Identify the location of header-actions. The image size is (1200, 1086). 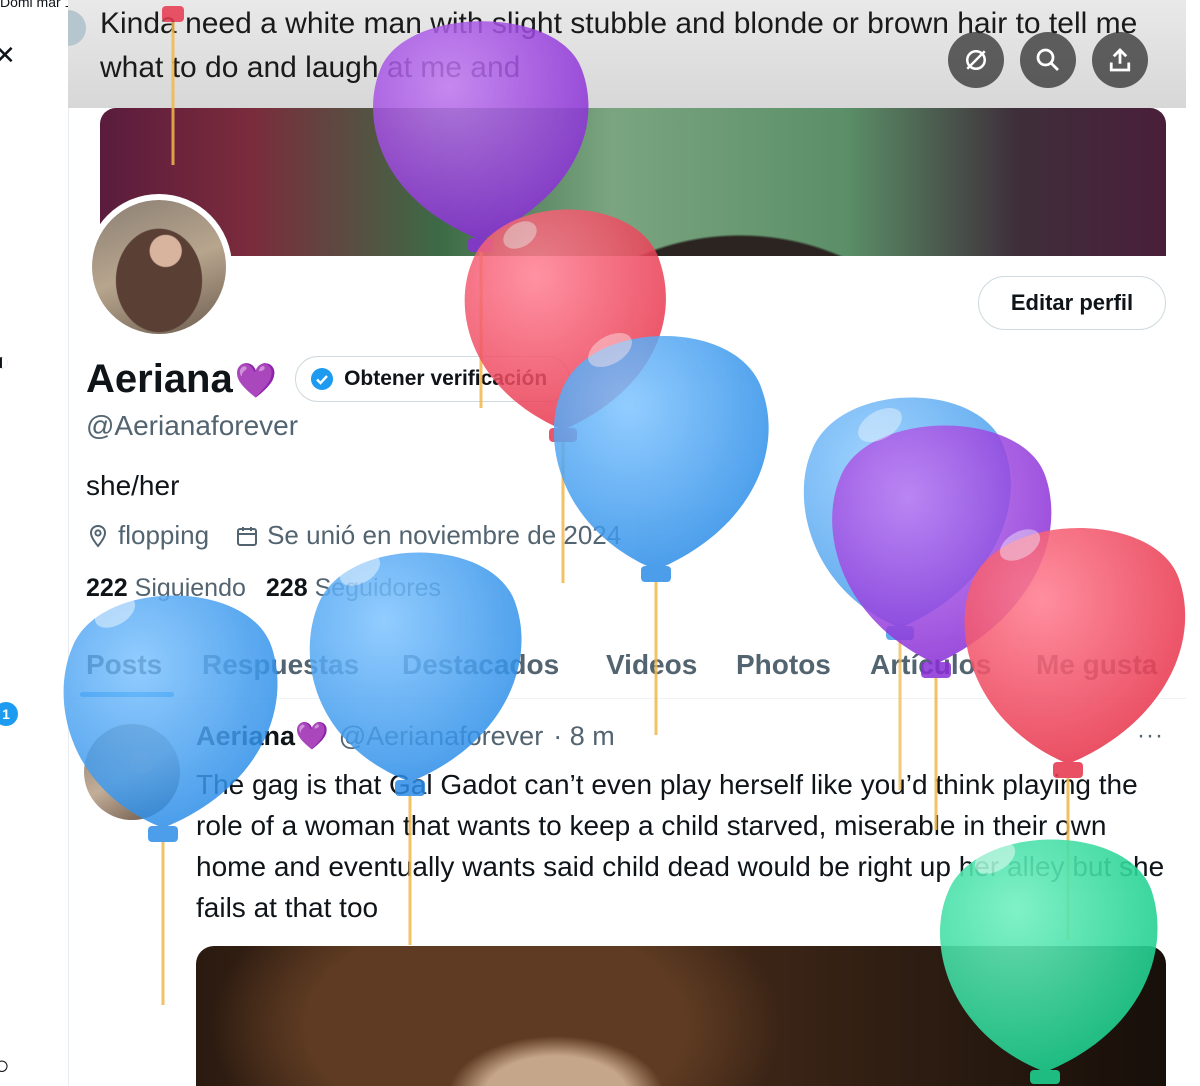
(1048, 60).